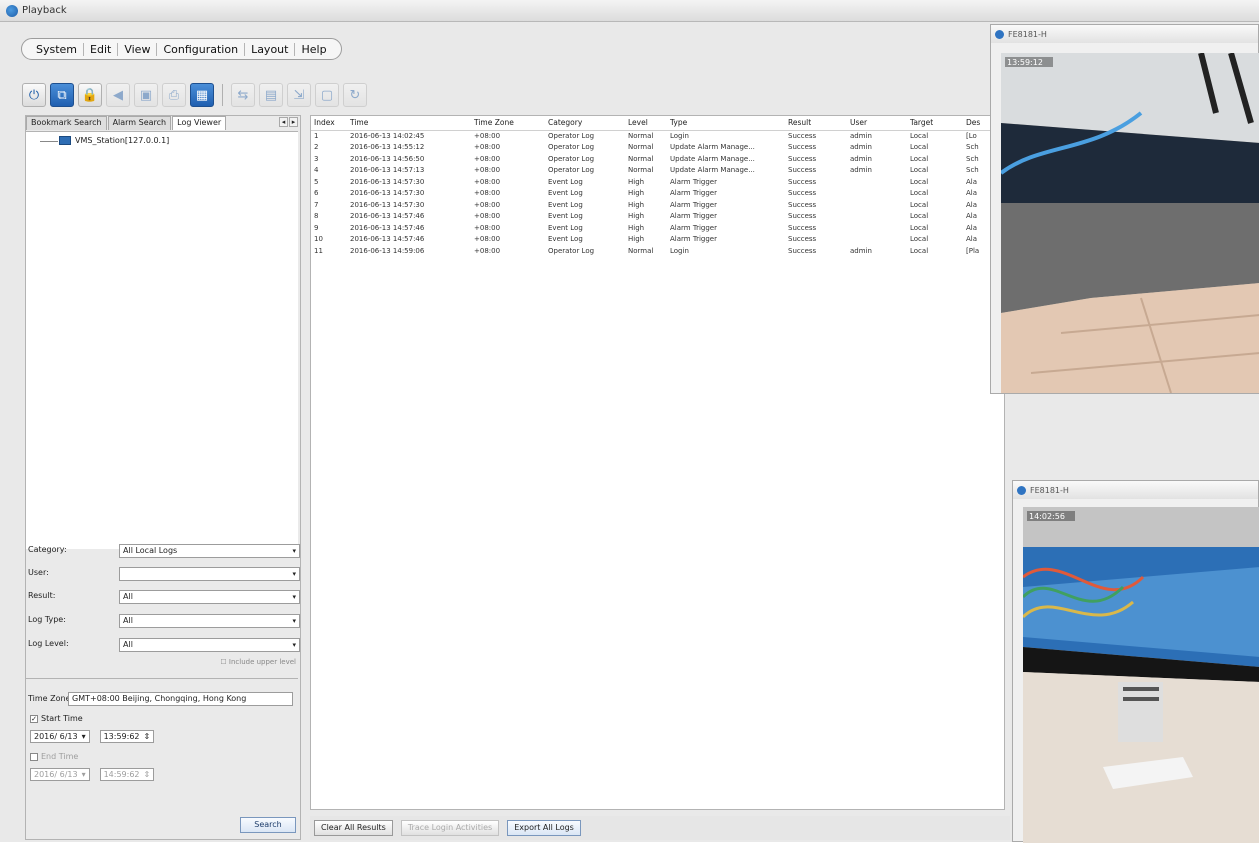  What do you see at coordinates (121, 736) in the screenshot?
I see `start-time-value: 13:59:62` at bounding box center [121, 736].